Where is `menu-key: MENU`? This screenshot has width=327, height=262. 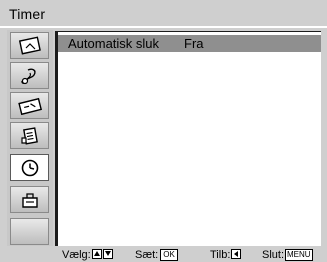 menu-key: MENU is located at coordinates (299, 255).